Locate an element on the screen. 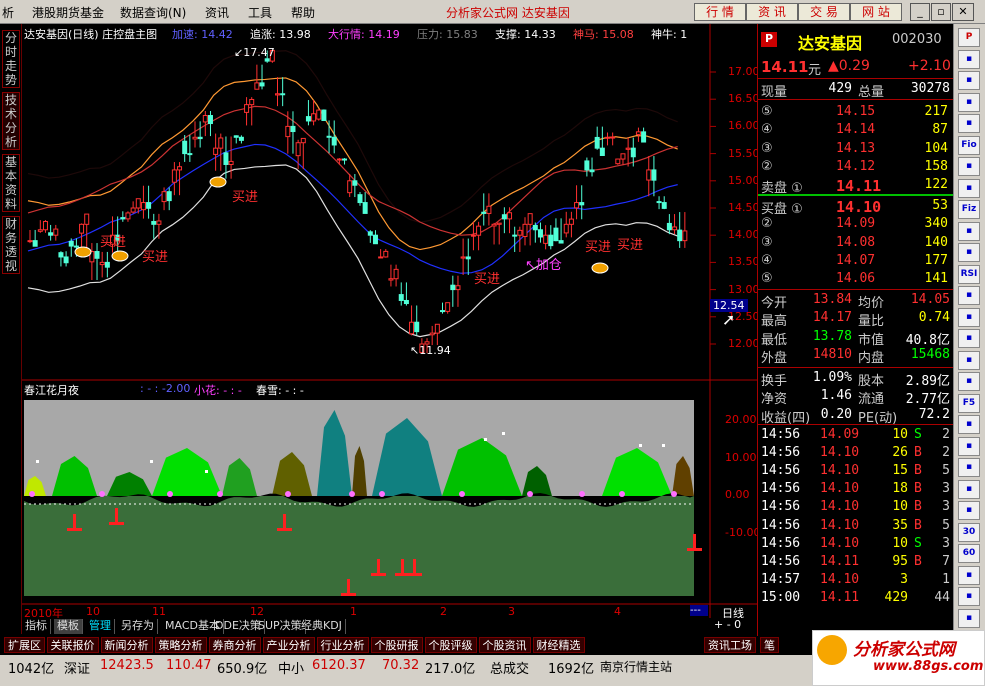 The height and width of the screenshot is (686, 985). template-tab: 指标 is located at coordinates (36, 626).